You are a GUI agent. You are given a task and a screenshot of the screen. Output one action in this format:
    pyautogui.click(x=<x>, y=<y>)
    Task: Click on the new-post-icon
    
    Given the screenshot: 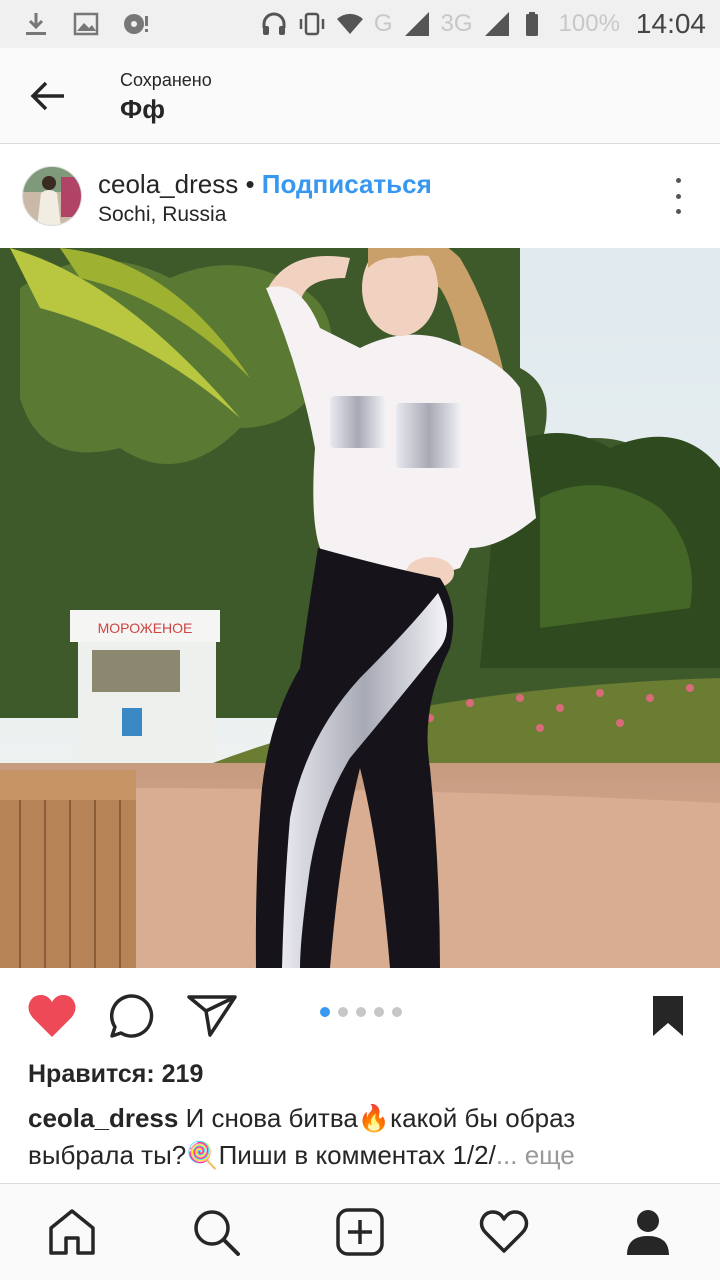 What is the action you would take?
    pyautogui.click(x=360, y=1232)
    